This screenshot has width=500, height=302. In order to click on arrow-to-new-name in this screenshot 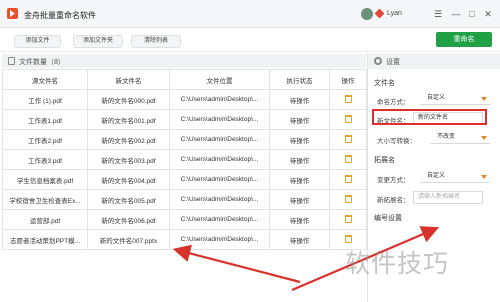, I will do `click(236, 264)`.